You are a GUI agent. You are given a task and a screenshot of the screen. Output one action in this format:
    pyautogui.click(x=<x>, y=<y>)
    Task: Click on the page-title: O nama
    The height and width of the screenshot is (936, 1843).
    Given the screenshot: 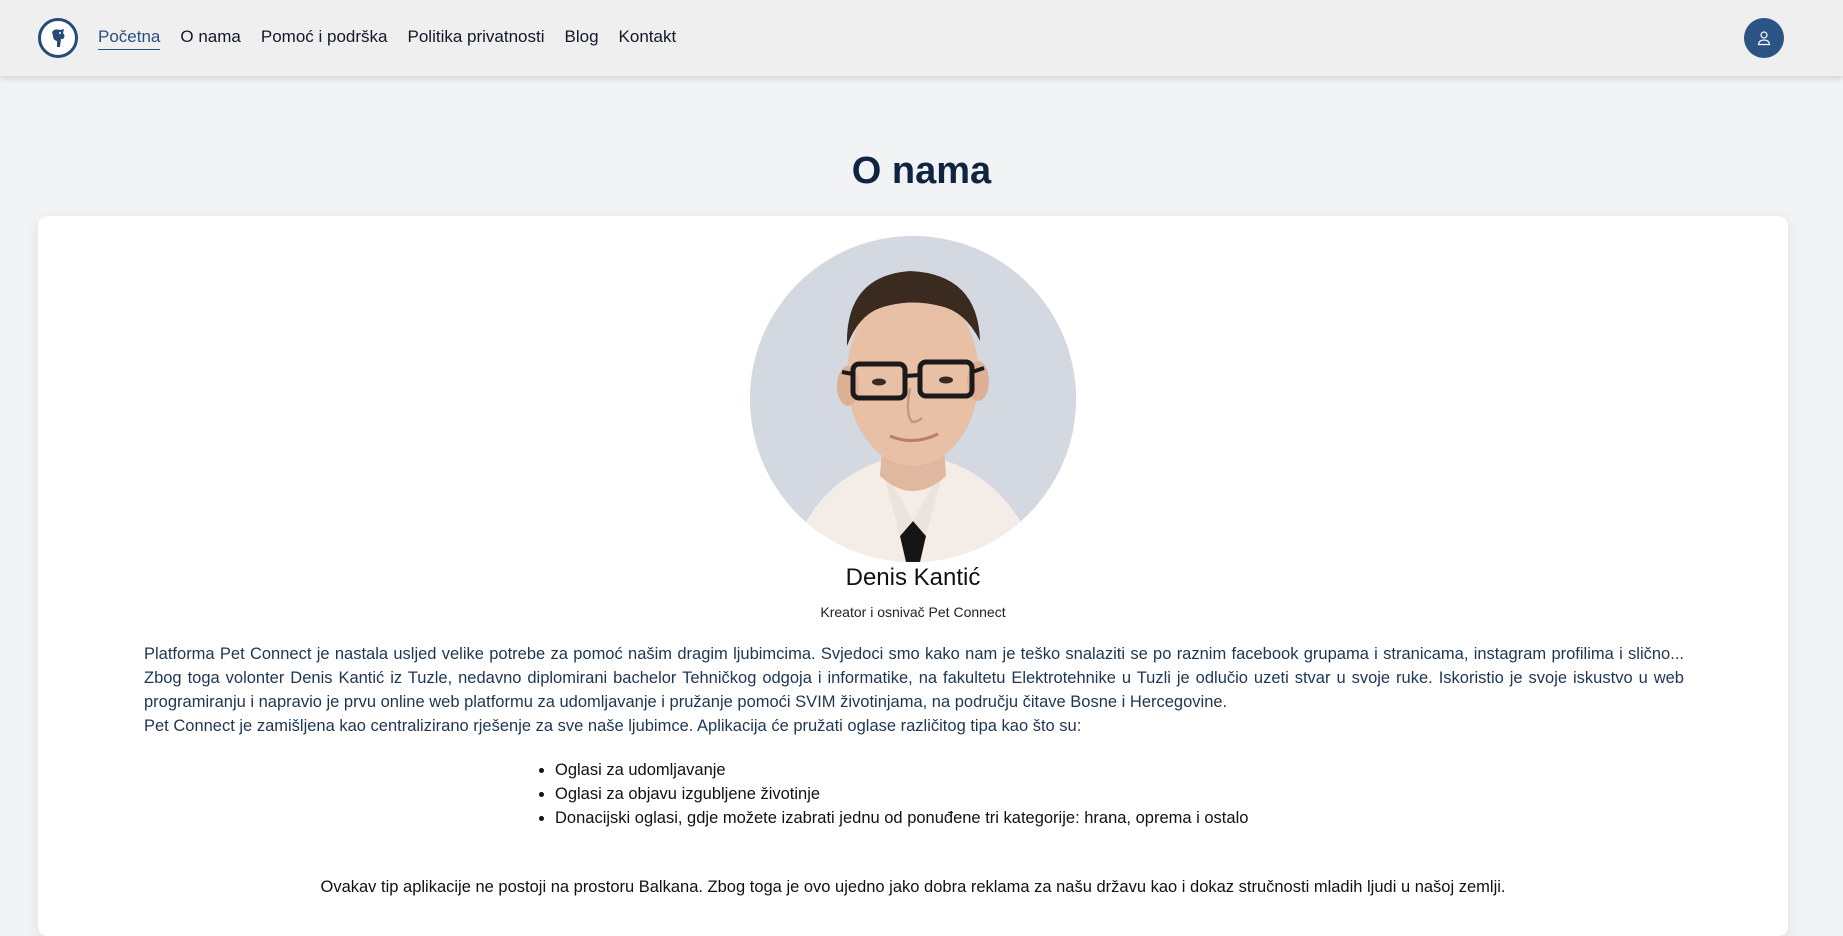 What is the action you would take?
    pyautogui.click(x=921, y=171)
    